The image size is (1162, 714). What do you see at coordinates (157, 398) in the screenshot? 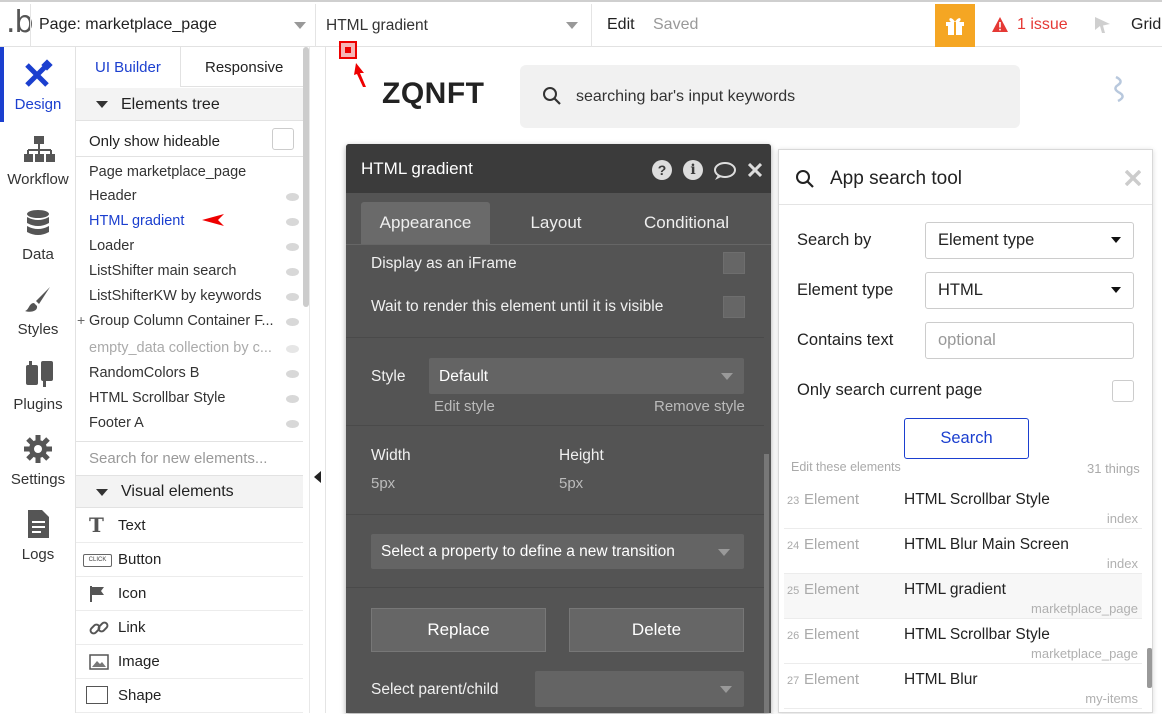
I see `tree-item: HTML Scrollbar Style` at bounding box center [157, 398].